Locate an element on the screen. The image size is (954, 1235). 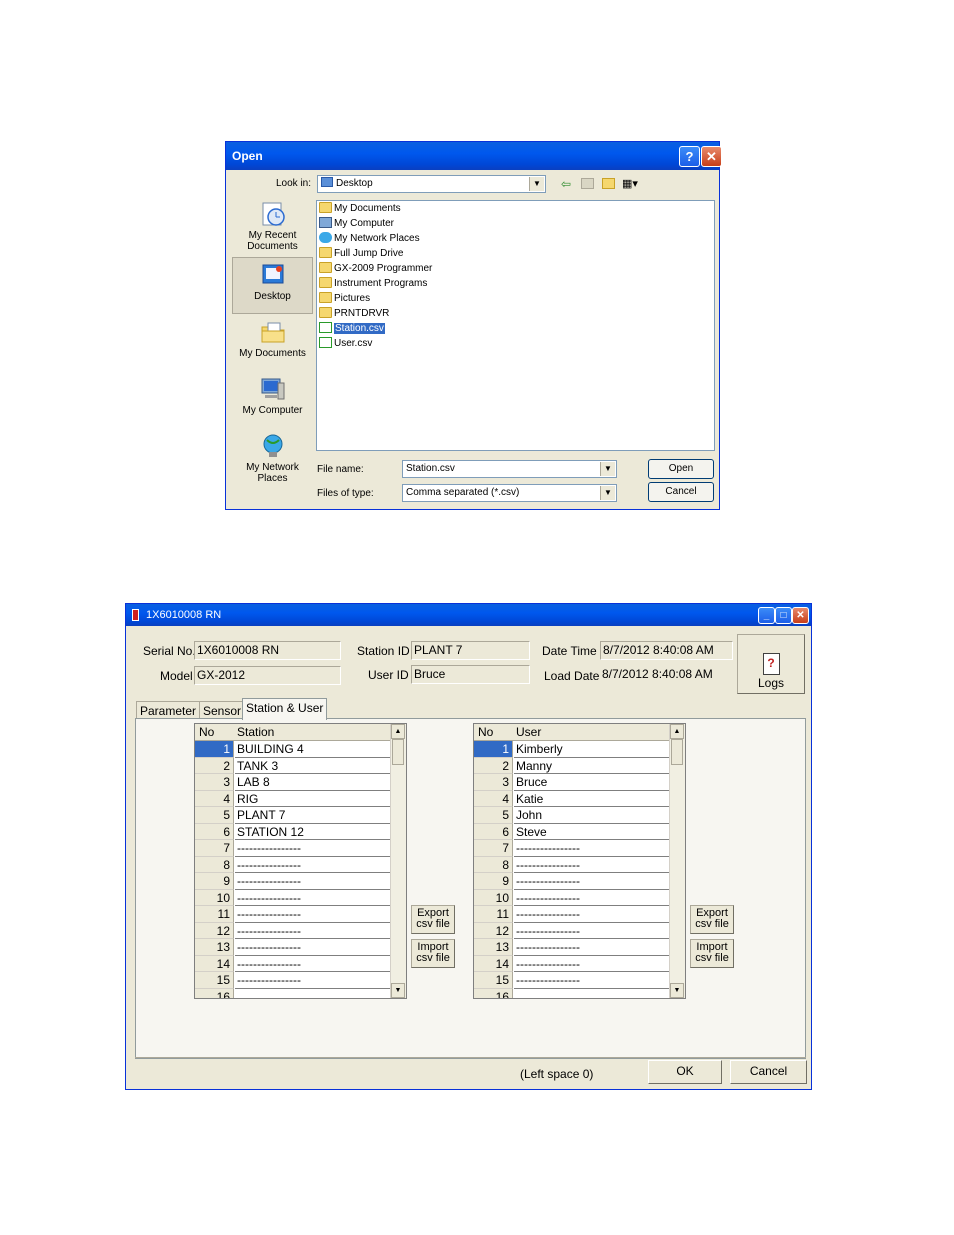
place-my-documents: My Documents is located at coordinates (272, 343).